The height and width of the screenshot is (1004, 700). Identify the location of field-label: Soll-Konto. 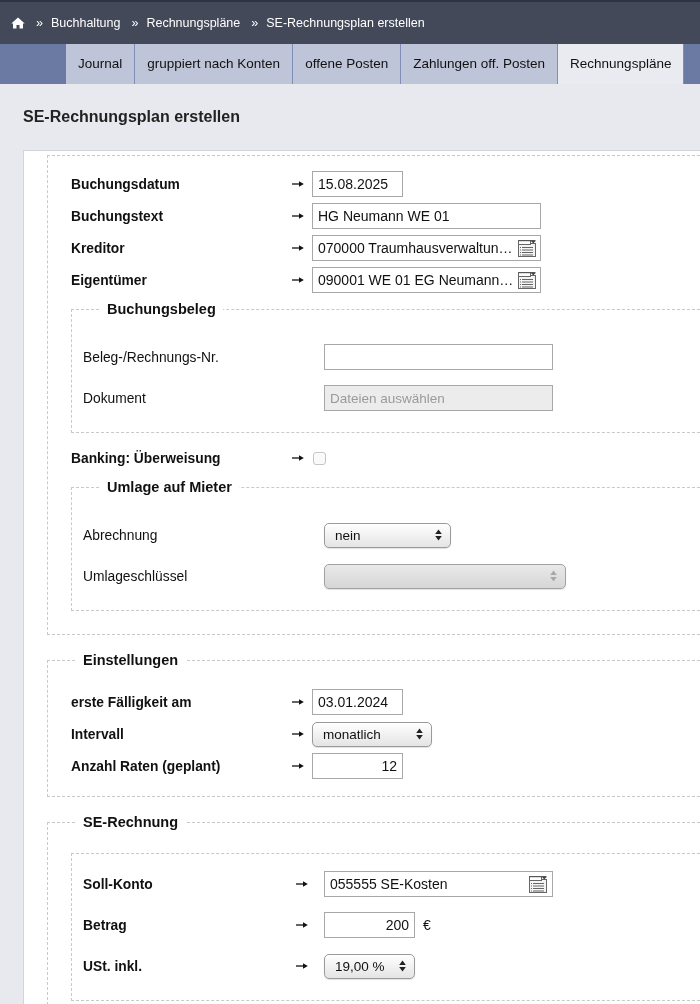
(118, 884).